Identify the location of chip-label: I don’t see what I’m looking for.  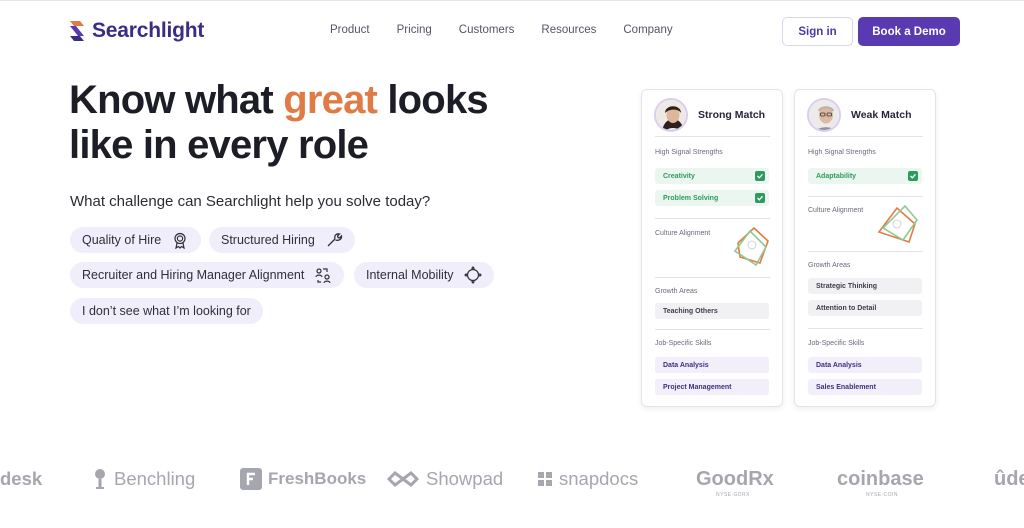
(166, 311).